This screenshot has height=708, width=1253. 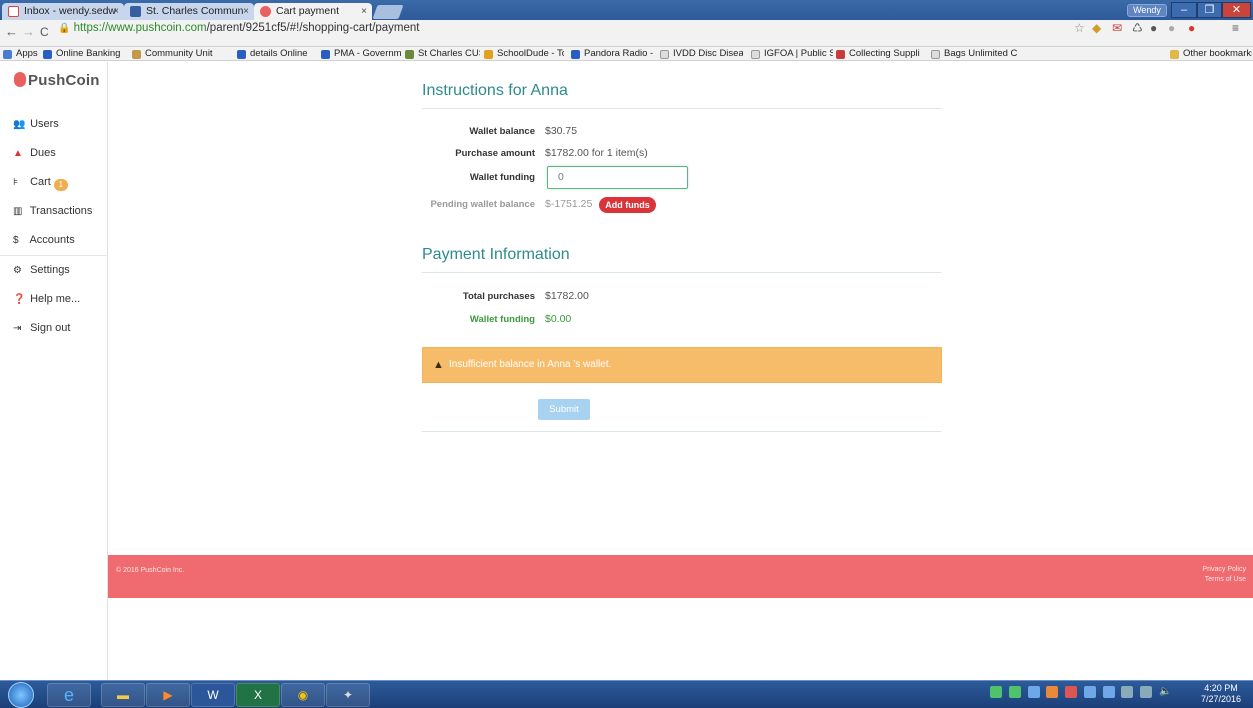 What do you see at coordinates (1108, 692) in the screenshot?
I see `shield-icon` at bounding box center [1108, 692].